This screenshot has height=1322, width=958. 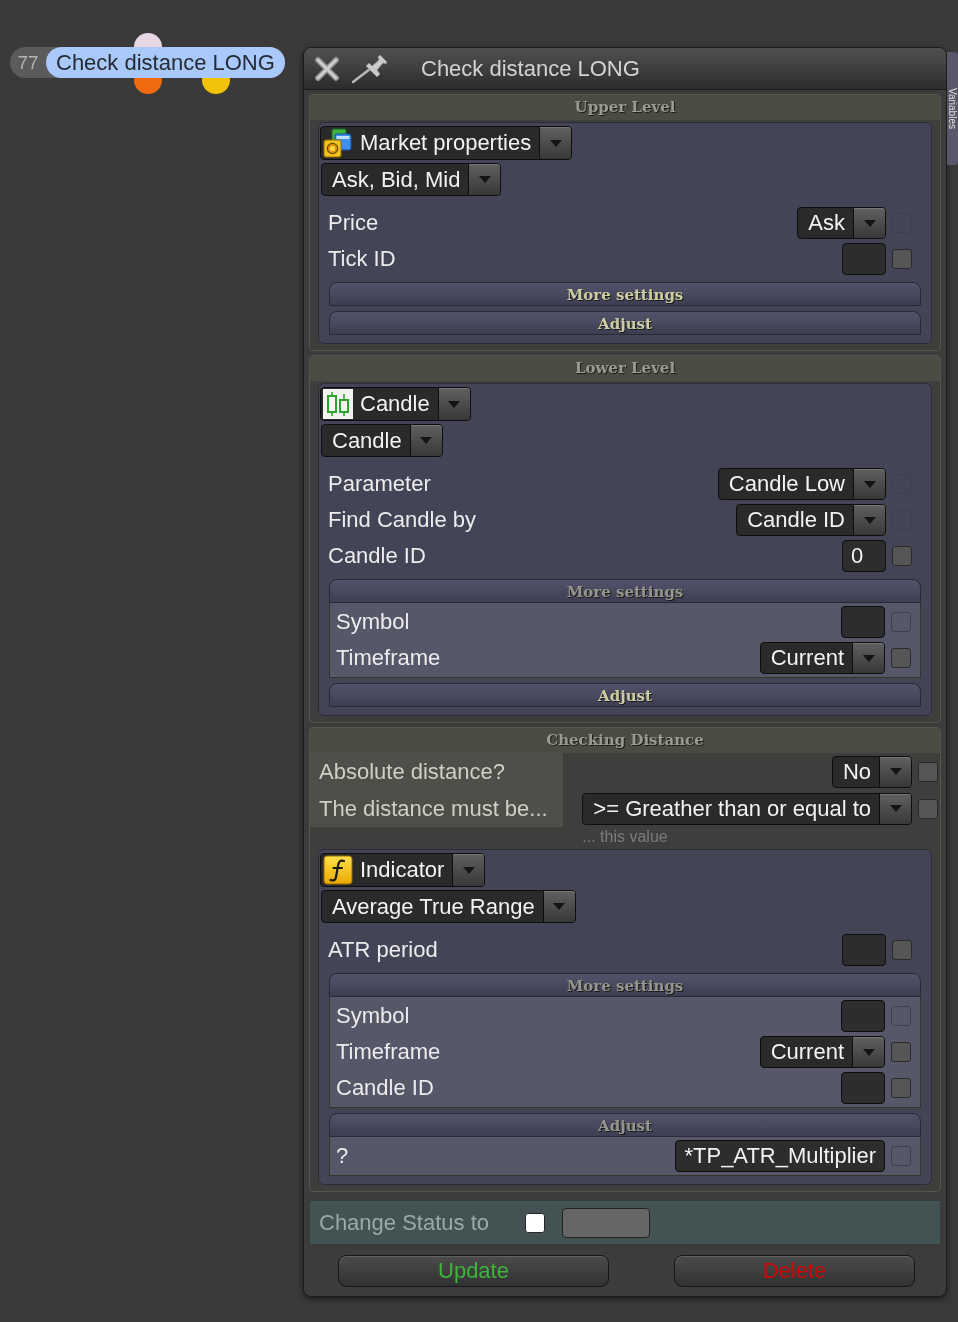 What do you see at coordinates (606, 1222) in the screenshot?
I see `status-input-field` at bounding box center [606, 1222].